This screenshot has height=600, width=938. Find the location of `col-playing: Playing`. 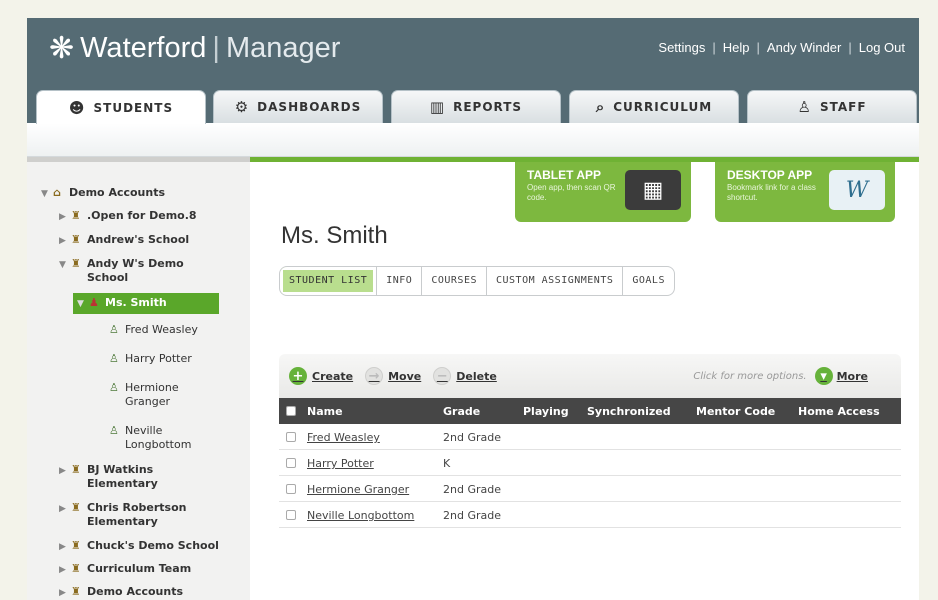

col-playing: Playing is located at coordinates (546, 411).